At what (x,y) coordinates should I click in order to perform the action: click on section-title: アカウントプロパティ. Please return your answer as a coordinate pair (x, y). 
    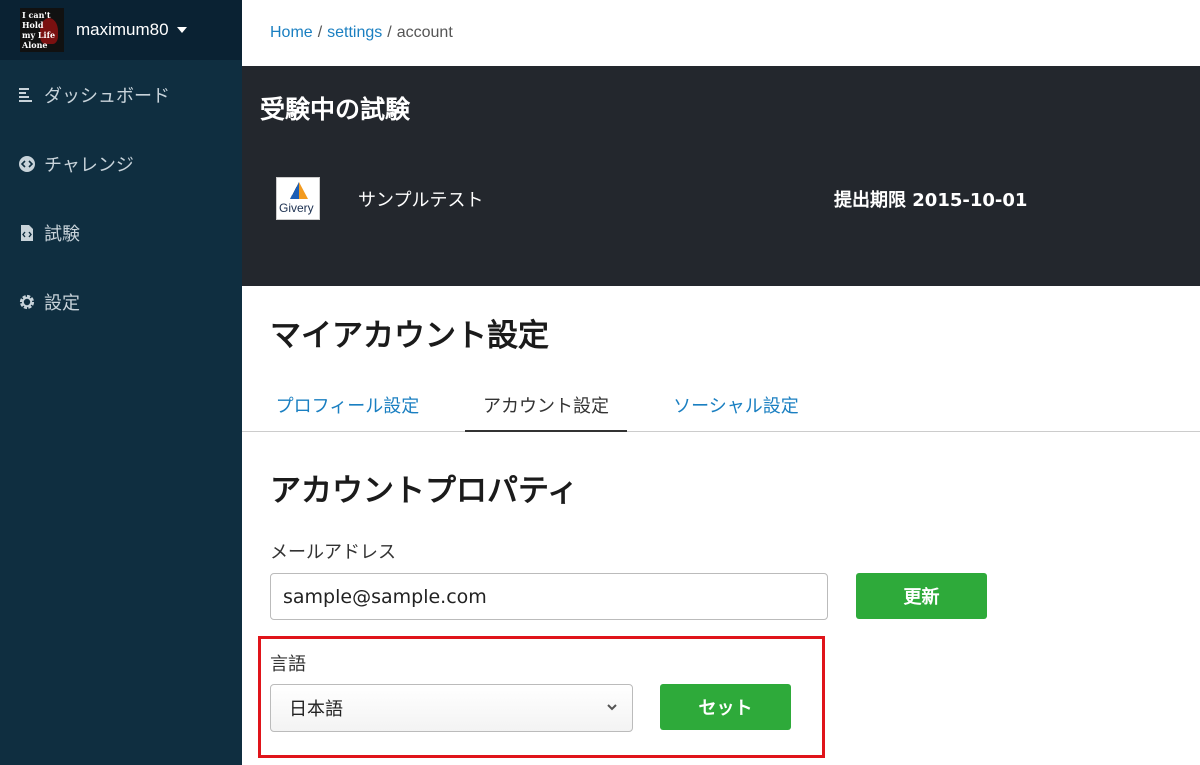
    Looking at the image, I should click on (424, 491).